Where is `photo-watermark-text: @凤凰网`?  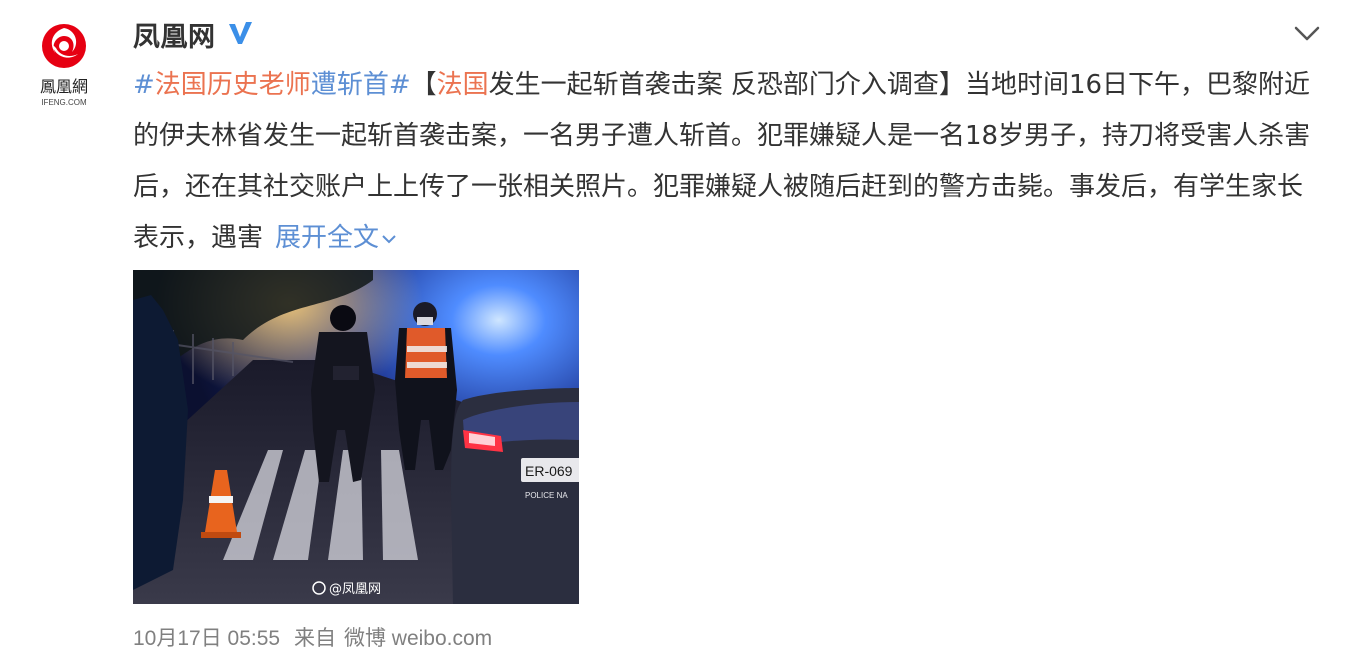 photo-watermark-text: @凤凰网 is located at coordinates (355, 589).